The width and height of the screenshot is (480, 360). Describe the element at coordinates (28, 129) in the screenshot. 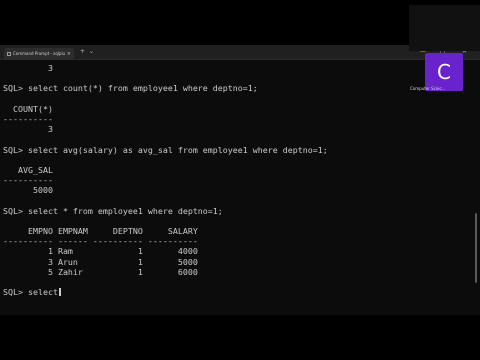

I see `result-row: 3` at that location.